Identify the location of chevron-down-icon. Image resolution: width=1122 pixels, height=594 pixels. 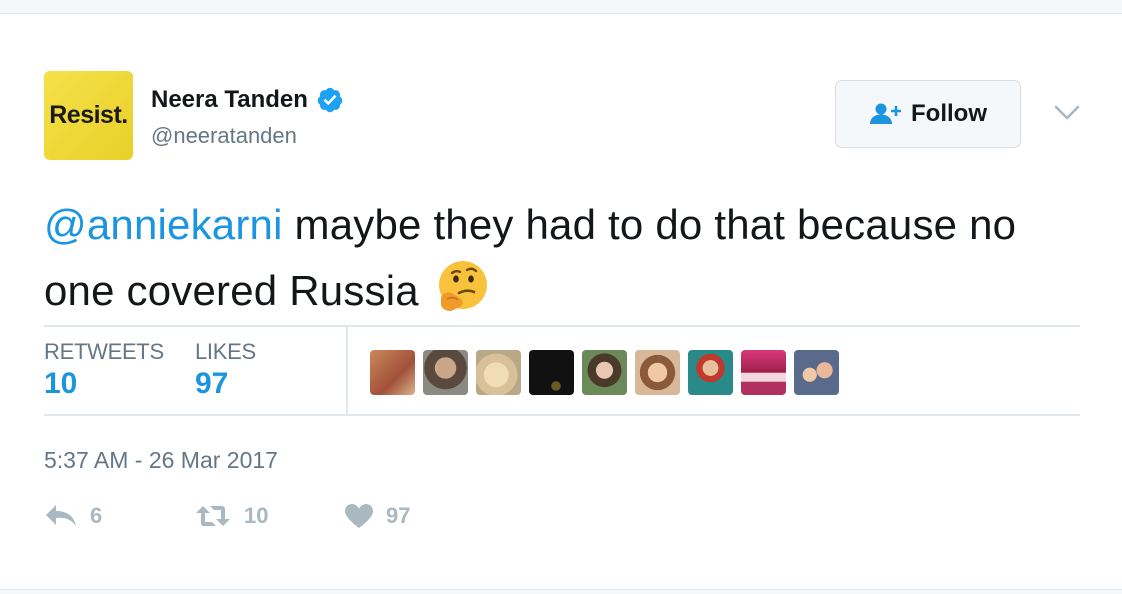
(1067, 113).